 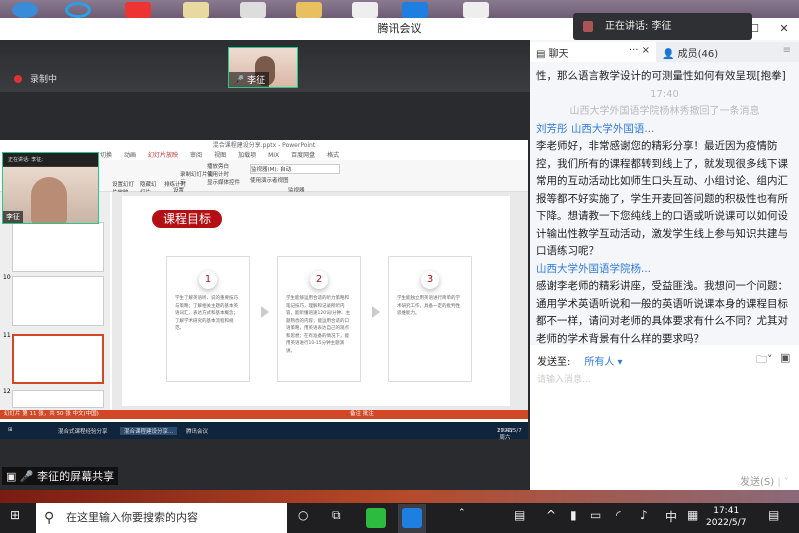 I want to click on record-dot-icon, so click(x=18, y=79).